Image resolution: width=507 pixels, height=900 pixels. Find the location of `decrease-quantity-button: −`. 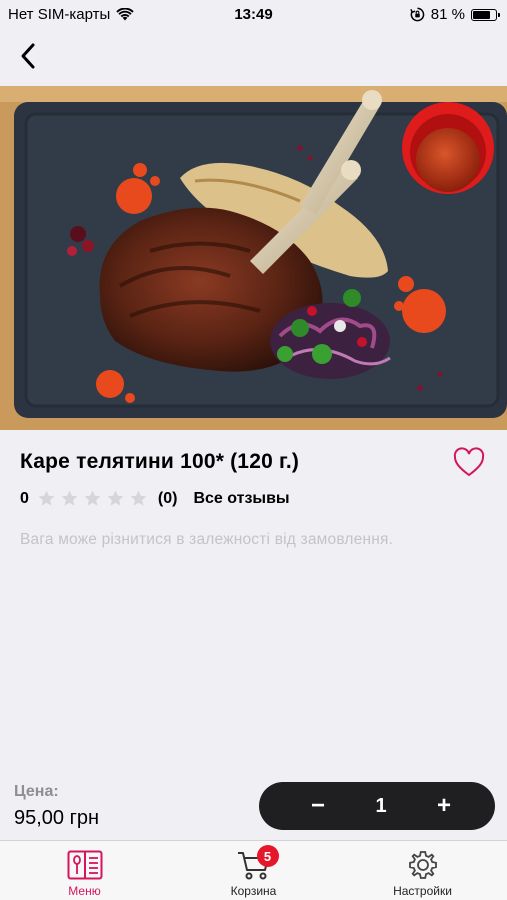

decrease-quantity-button: − is located at coordinates (318, 806).